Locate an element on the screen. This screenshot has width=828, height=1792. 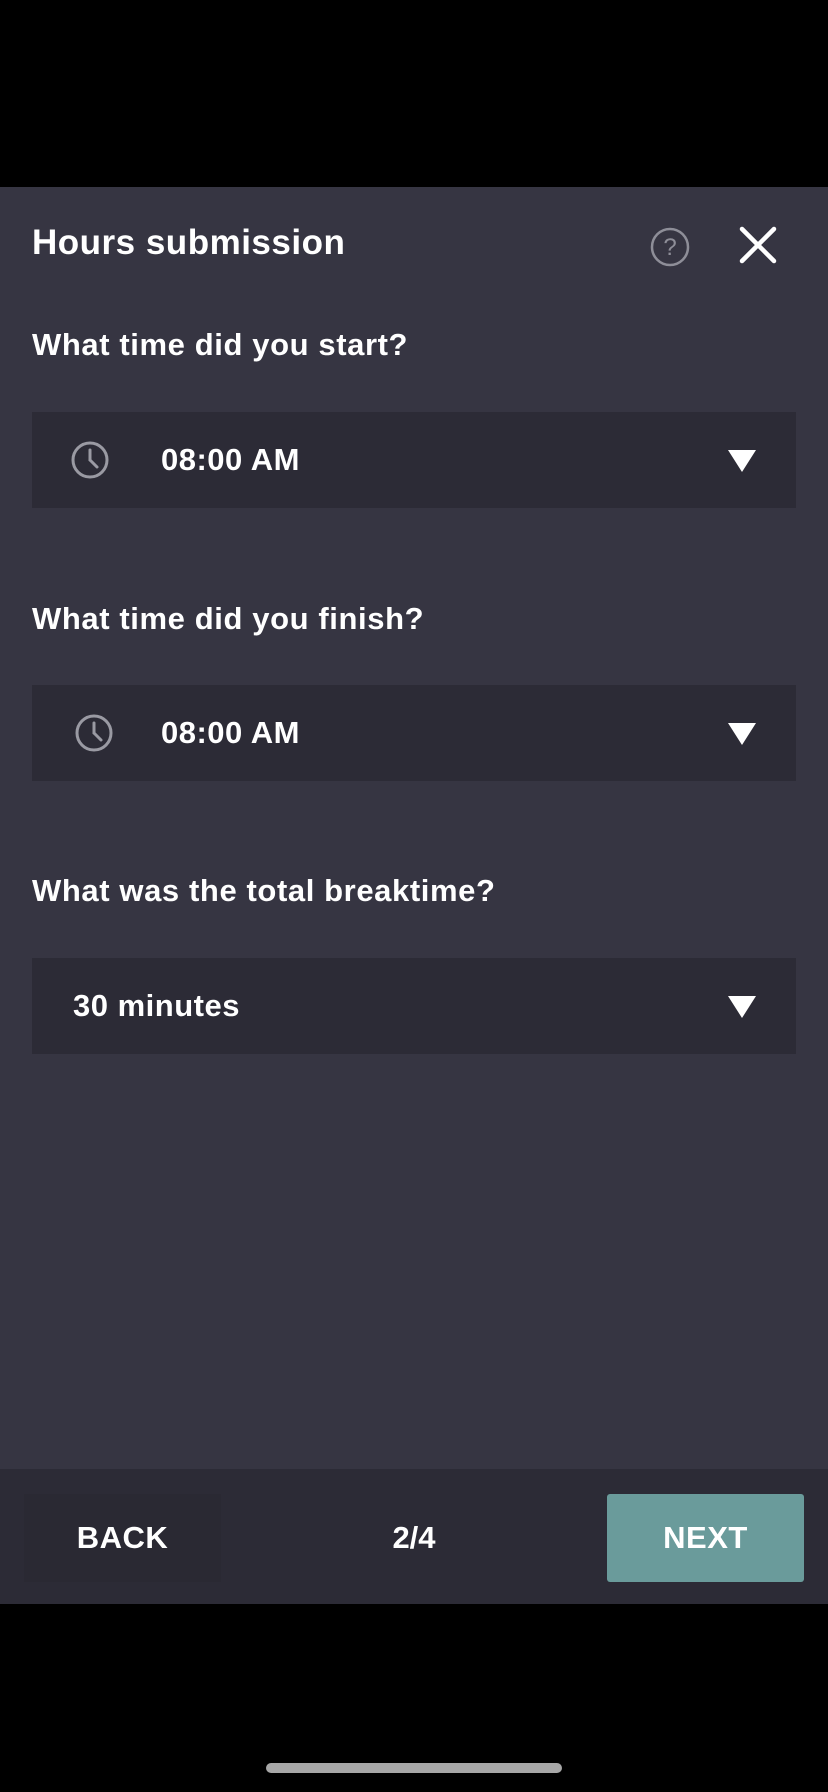
page-title: Hours submission is located at coordinates (189, 242).